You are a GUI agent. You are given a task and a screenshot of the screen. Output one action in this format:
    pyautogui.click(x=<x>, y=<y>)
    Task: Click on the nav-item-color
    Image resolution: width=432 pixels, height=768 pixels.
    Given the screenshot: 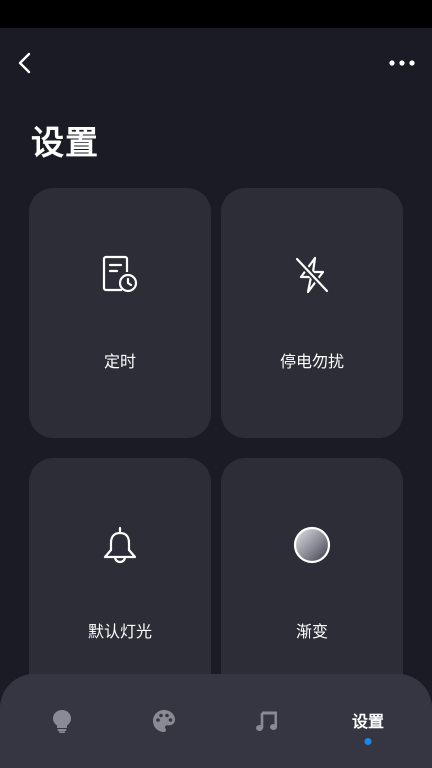 What is the action you would take?
    pyautogui.click(x=164, y=721)
    